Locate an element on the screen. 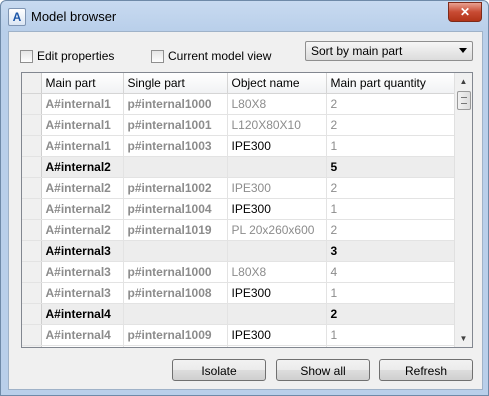 The width and height of the screenshot is (489, 396). cell-single-part: p#internal1001 is located at coordinates (175, 125).